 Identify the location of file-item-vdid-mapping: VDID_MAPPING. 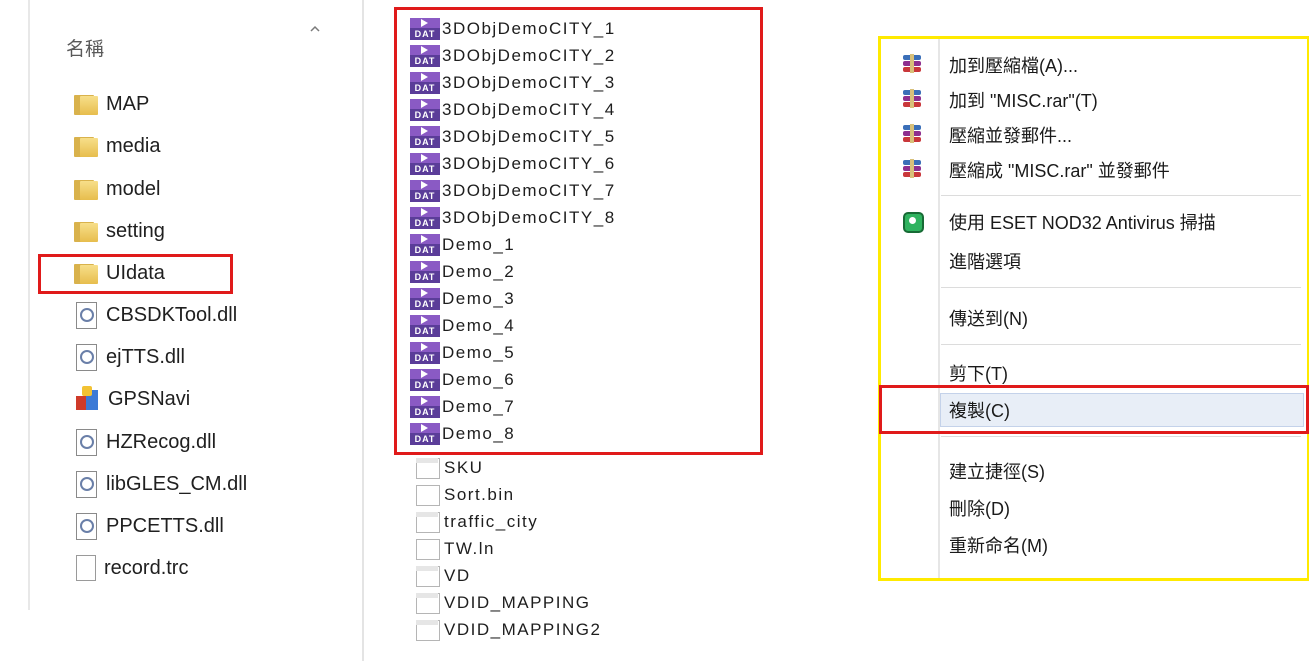
(502, 602).